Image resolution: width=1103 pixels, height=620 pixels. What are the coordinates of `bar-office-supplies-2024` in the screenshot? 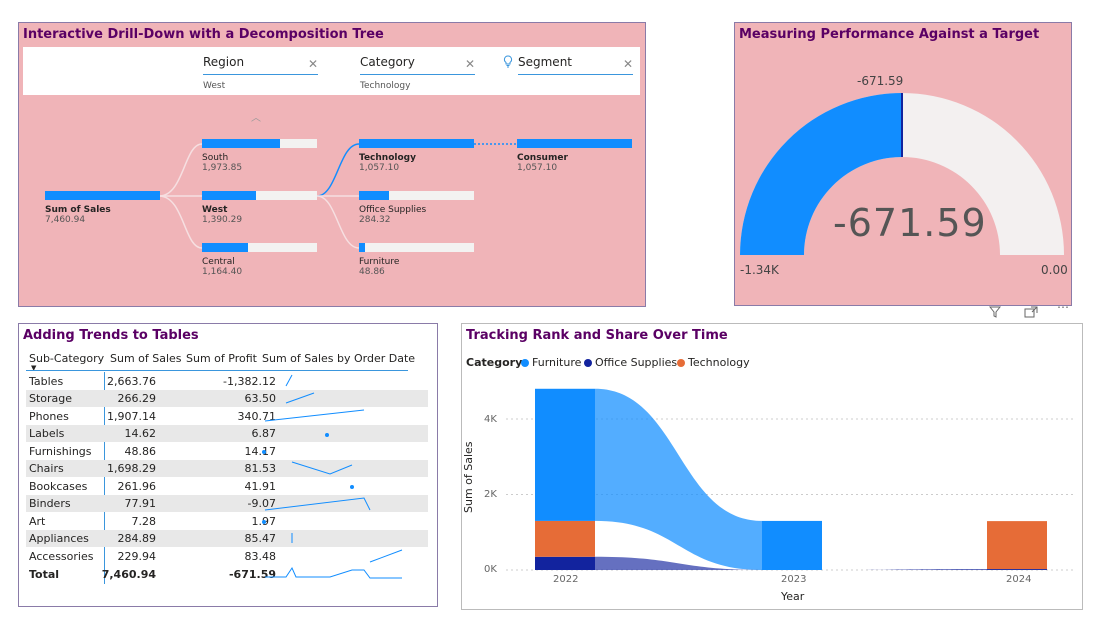 It's located at (1017, 569).